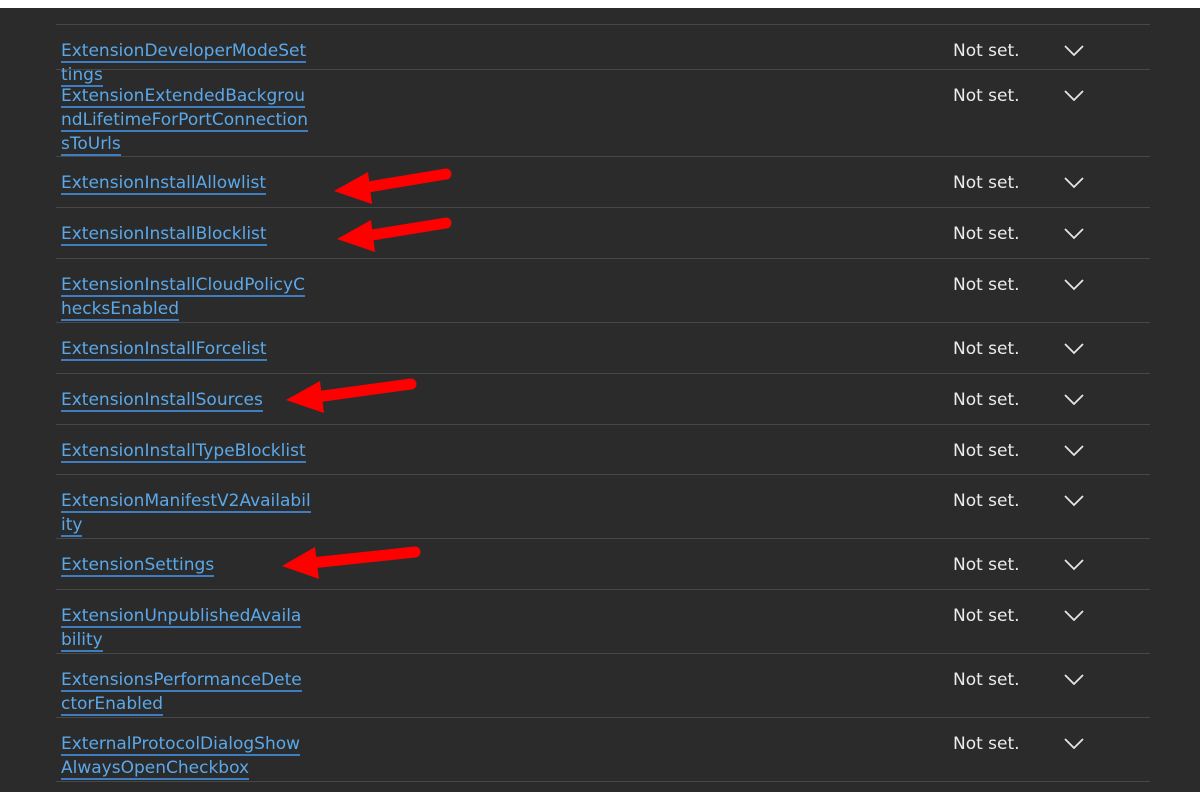 The height and width of the screenshot is (798, 1200). I want to click on policy-name-link: ExtensionInstallAllowlist, so click(186, 183).